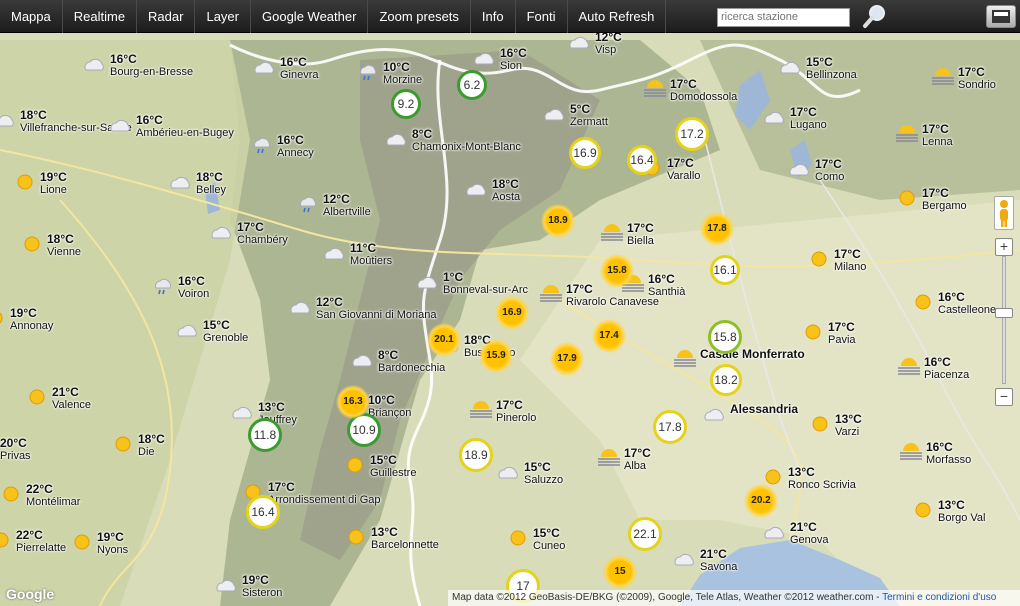 This screenshot has height=606, width=1020. I want to click on sunny-station-marker: 17.9, so click(567, 359).